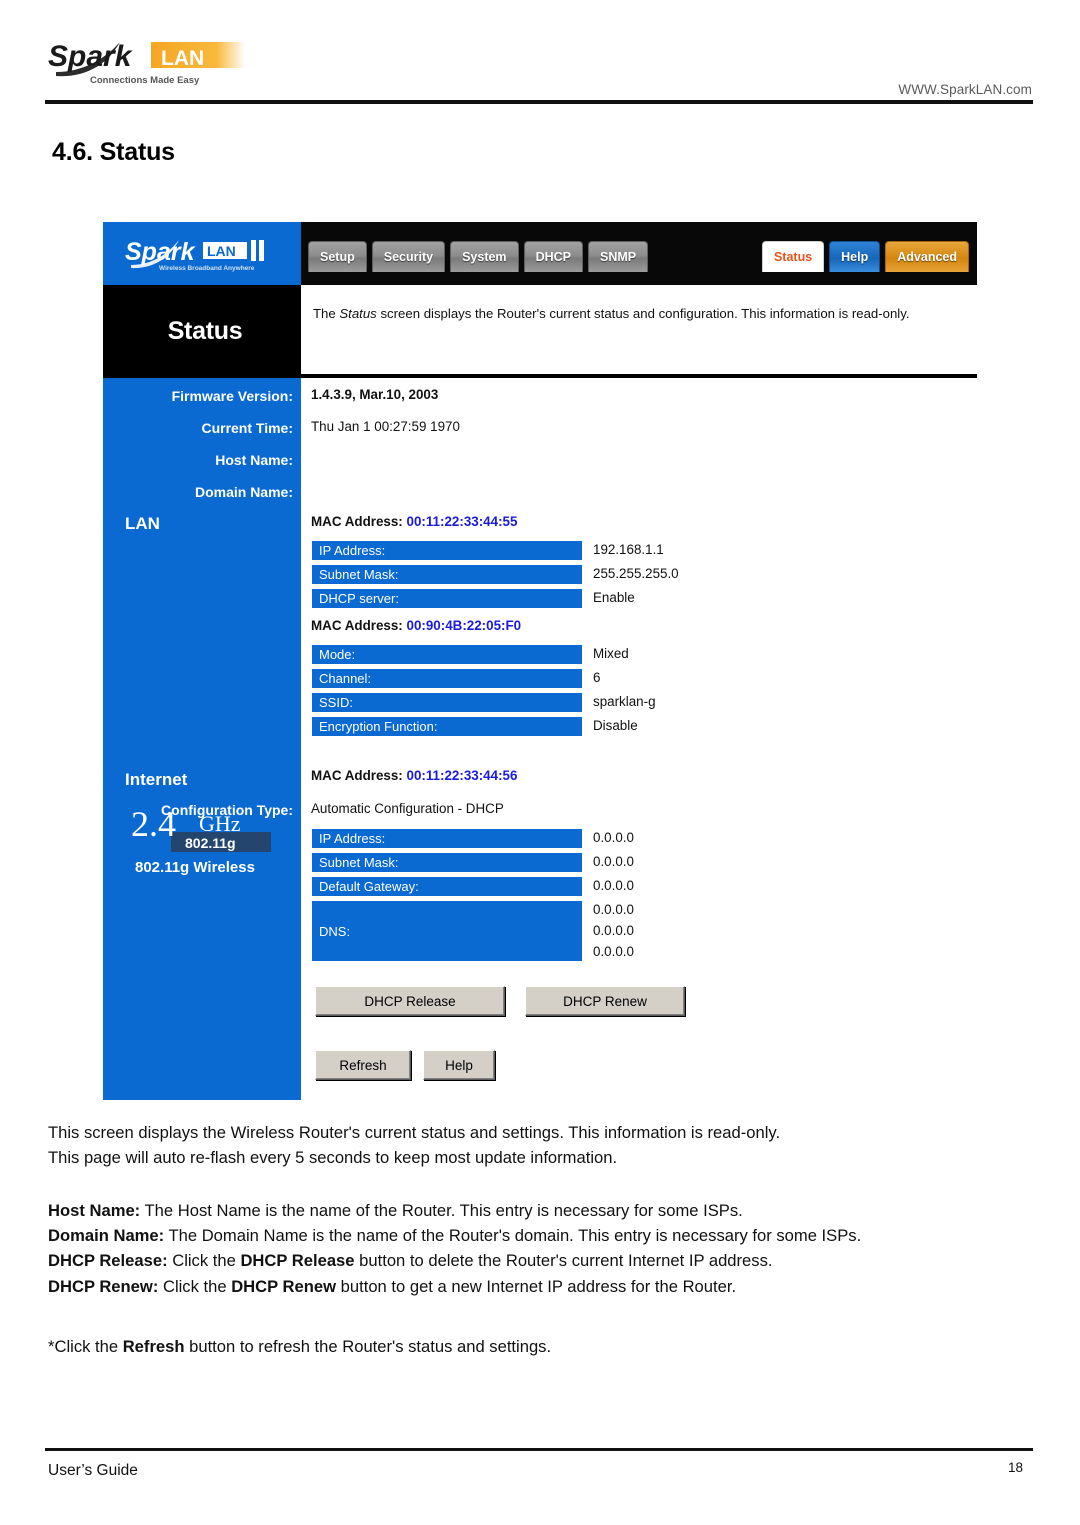  I want to click on wireless-mac-address: MAC Address: 00:90:4B:22:05:F0, so click(416, 625).